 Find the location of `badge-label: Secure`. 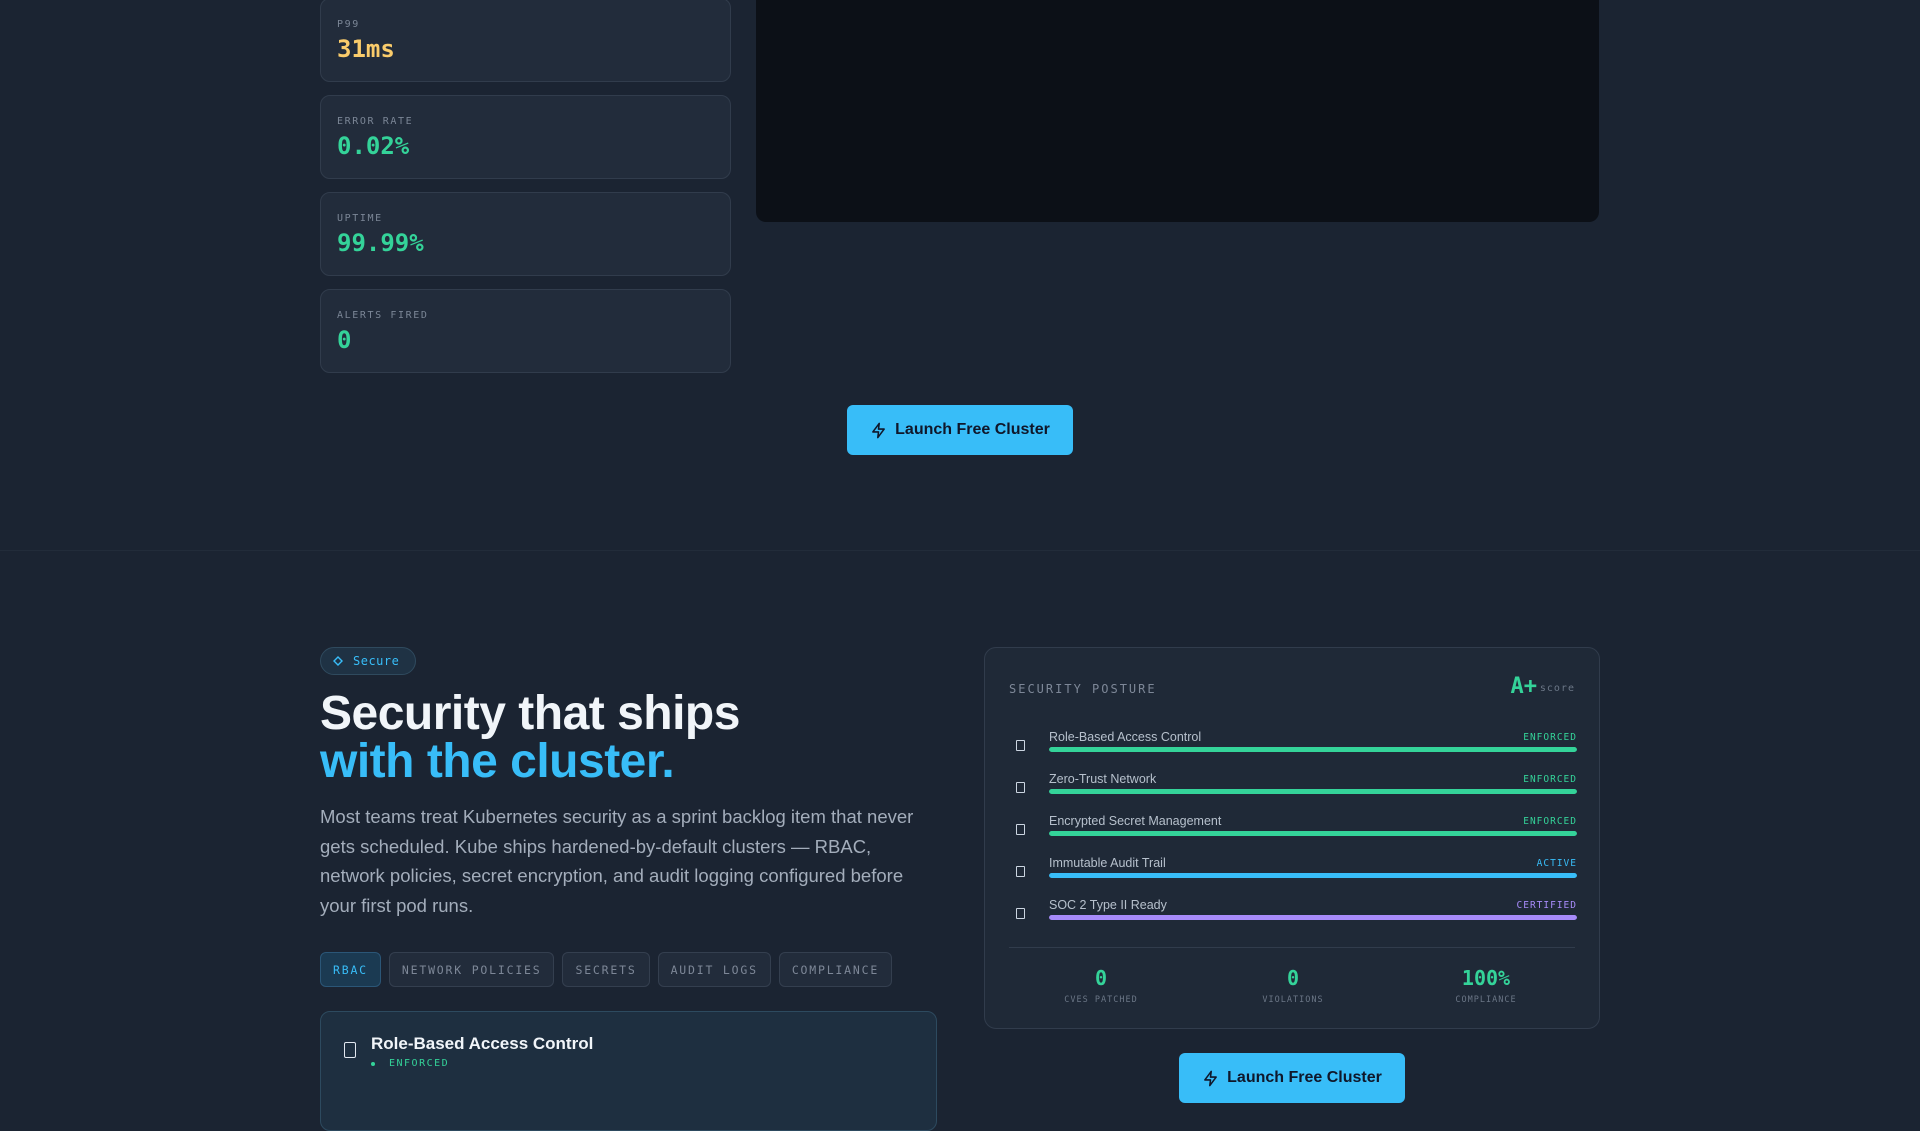

badge-label: Secure is located at coordinates (376, 661).